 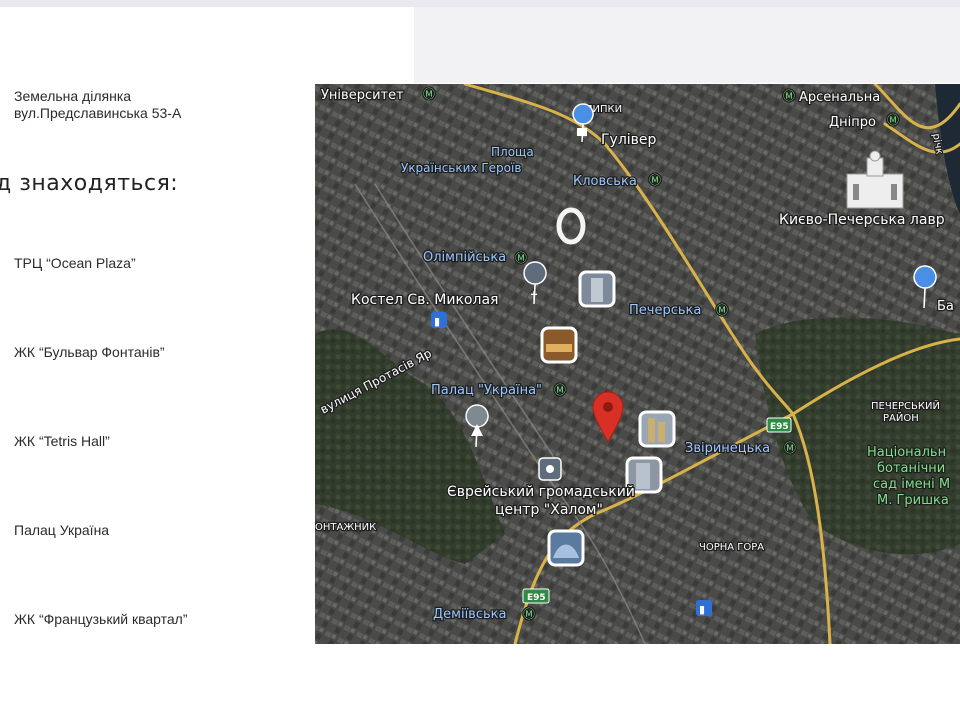 I want to click on metro-station-icon-south: ▮, so click(x=704, y=608).